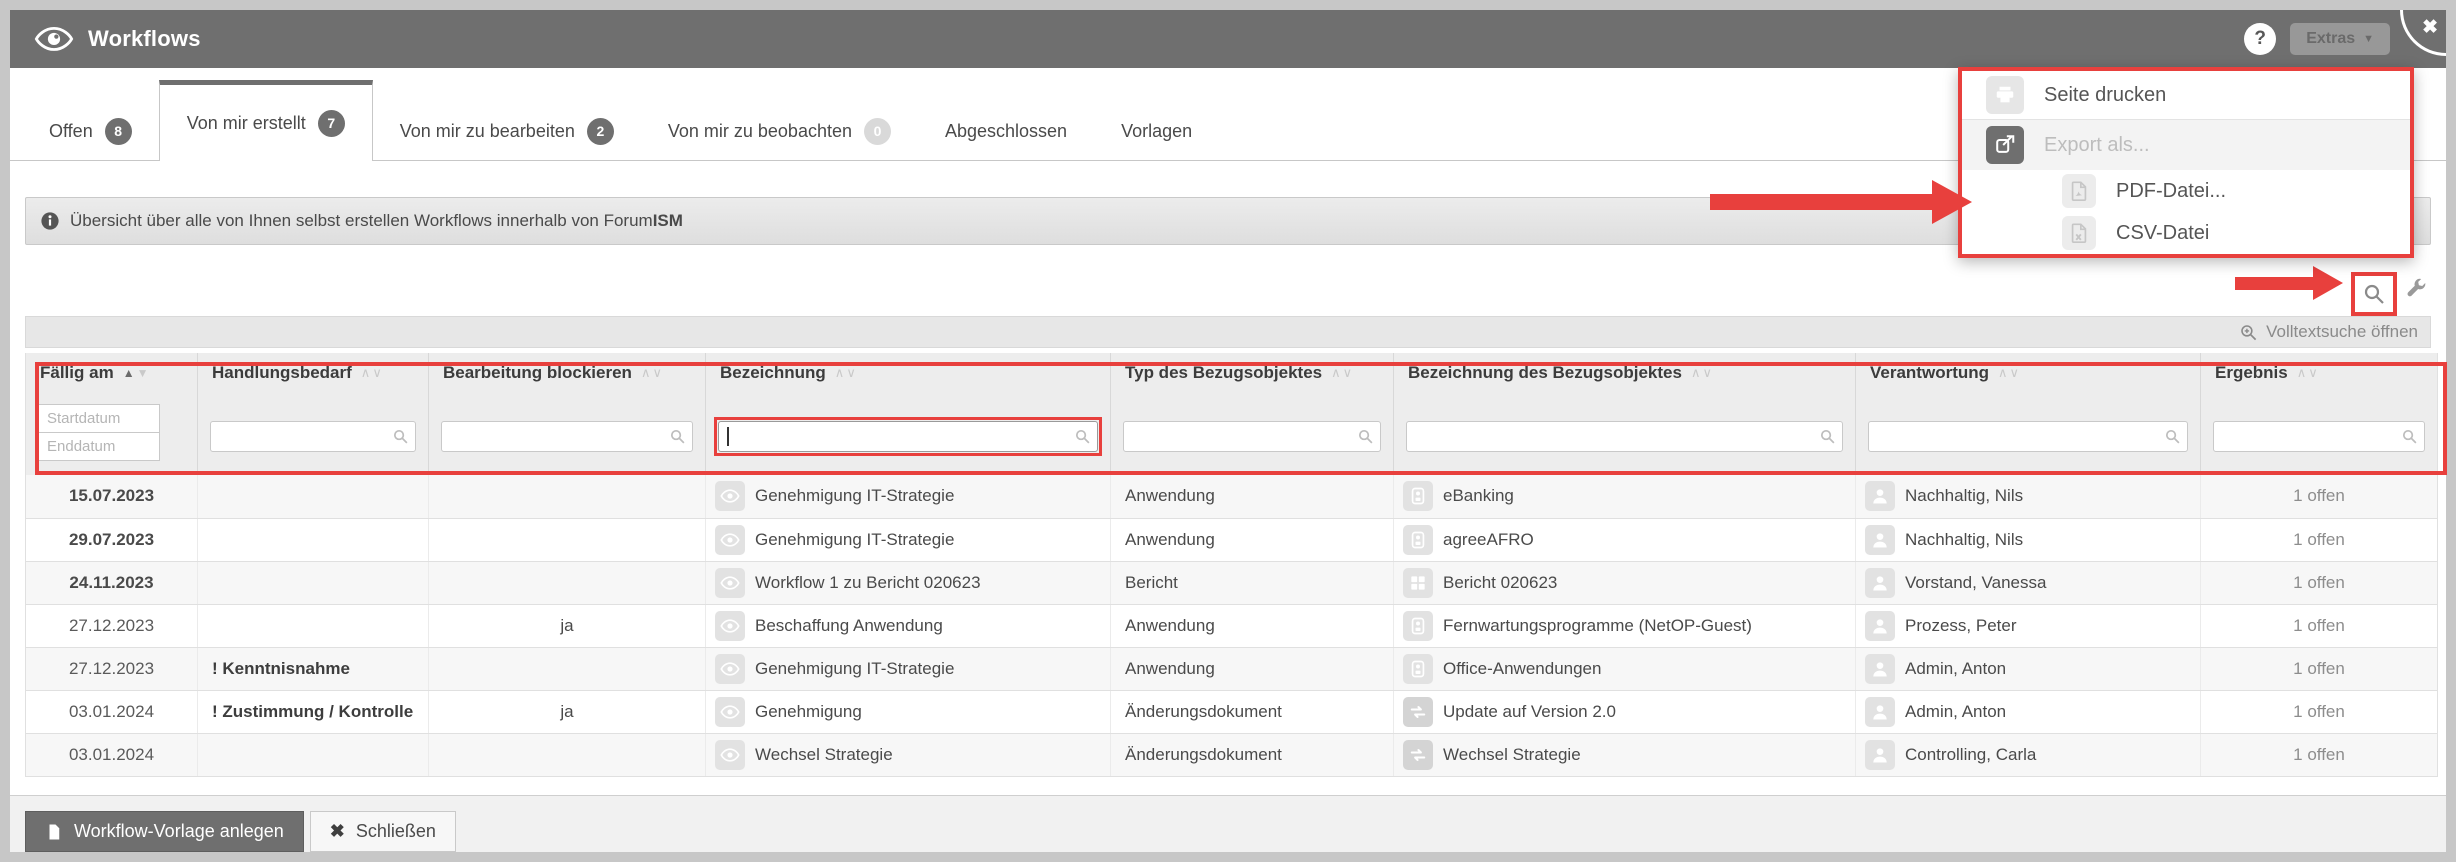 This screenshot has height=862, width=2456. Describe the element at coordinates (382, 831) in the screenshot. I see `close-button: ✖ Schließen` at that location.